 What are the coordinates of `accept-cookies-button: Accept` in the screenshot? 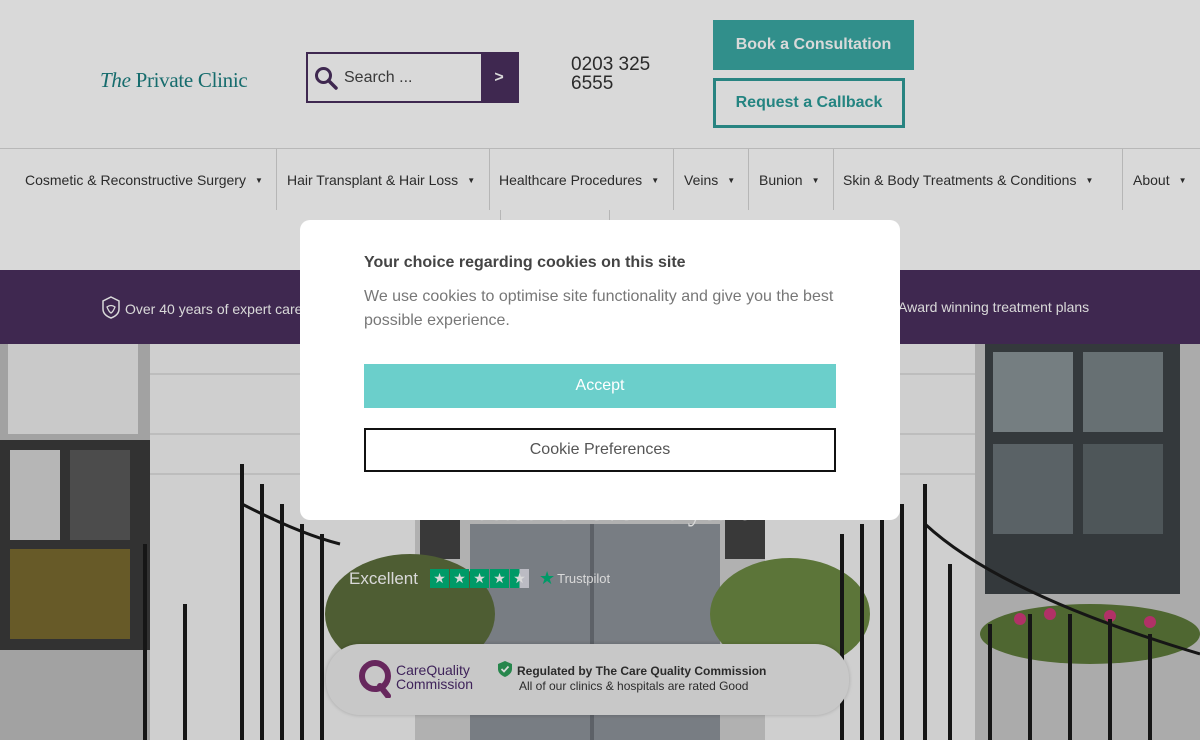 It's located at (600, 386).